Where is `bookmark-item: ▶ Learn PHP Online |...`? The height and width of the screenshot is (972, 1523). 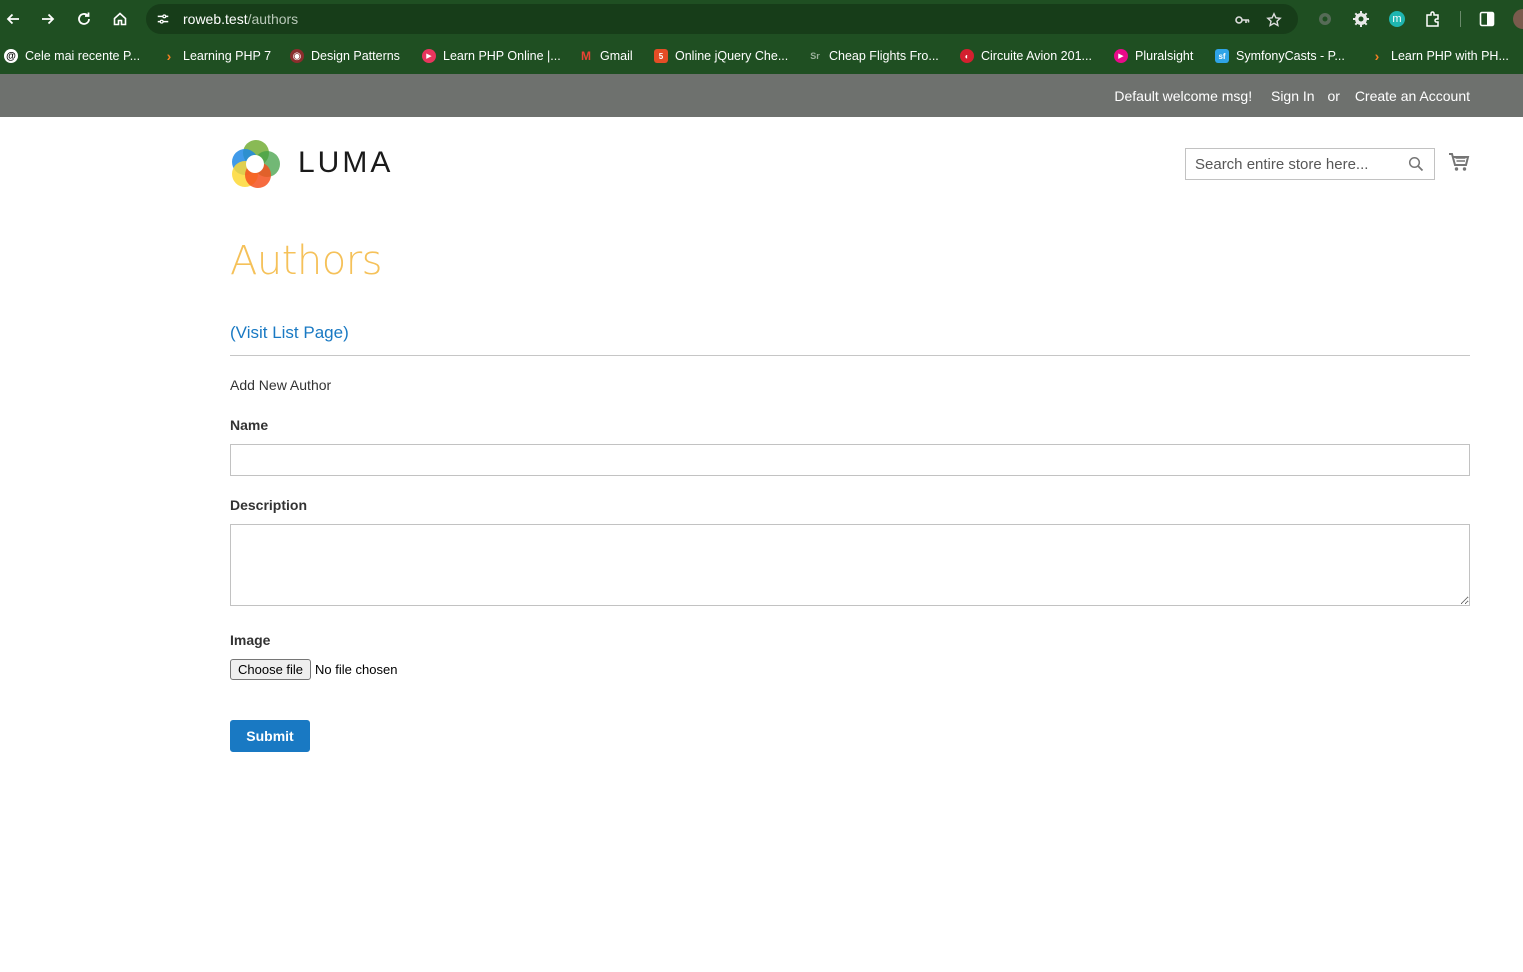 bookmark-item: ▶ Learn PHP Online |... is located at coordinates (491, 56).